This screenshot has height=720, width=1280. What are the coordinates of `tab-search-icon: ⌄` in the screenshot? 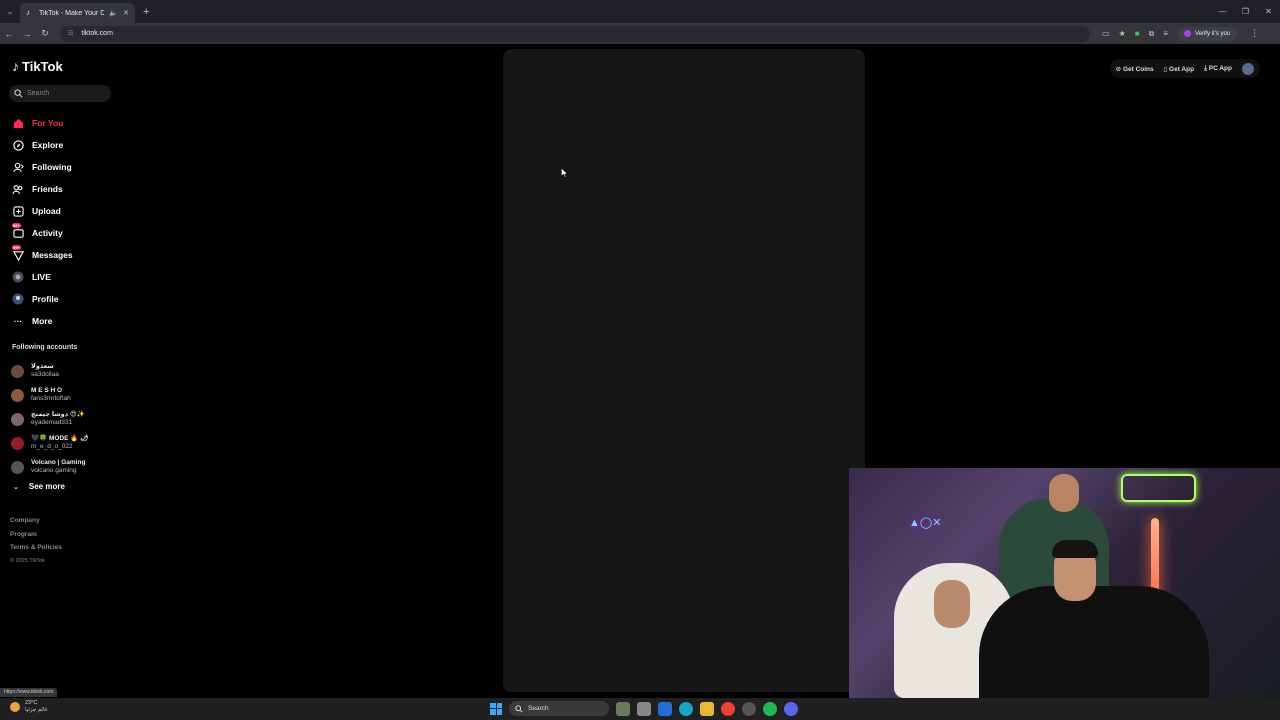 It's located at (10, 11).